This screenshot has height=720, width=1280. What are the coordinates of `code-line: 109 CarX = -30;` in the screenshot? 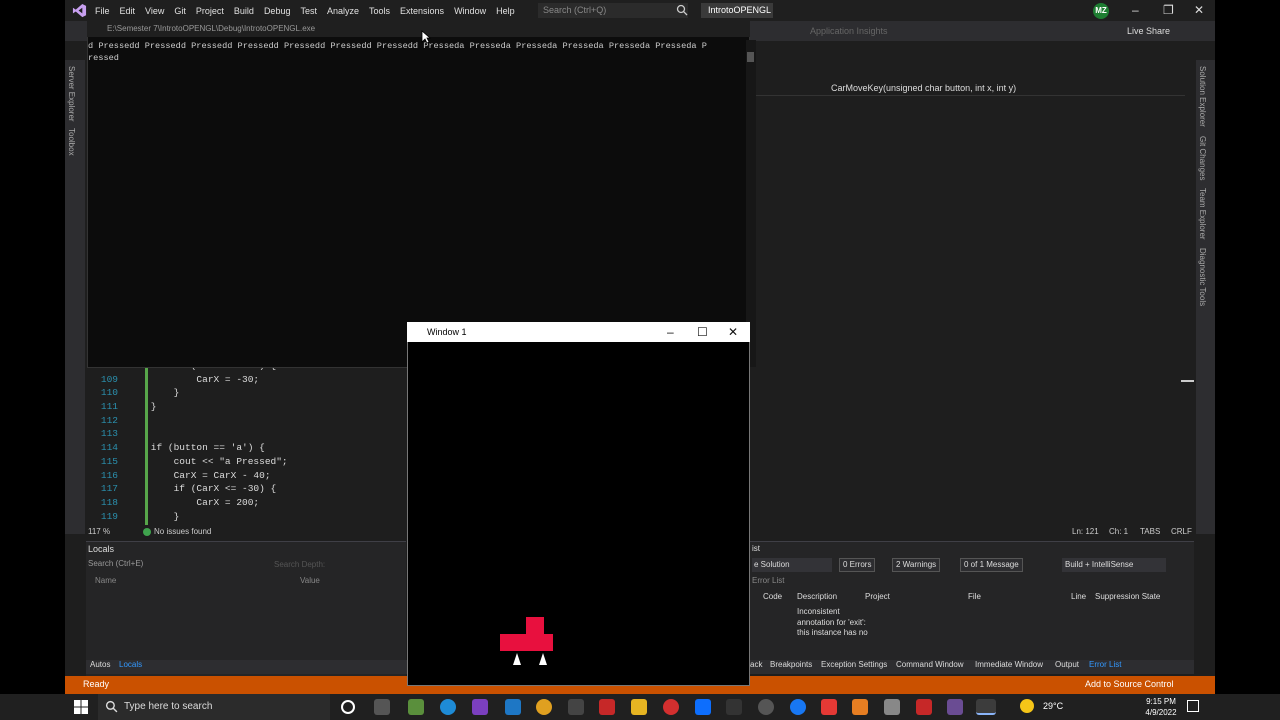 It's located at (260, 381).